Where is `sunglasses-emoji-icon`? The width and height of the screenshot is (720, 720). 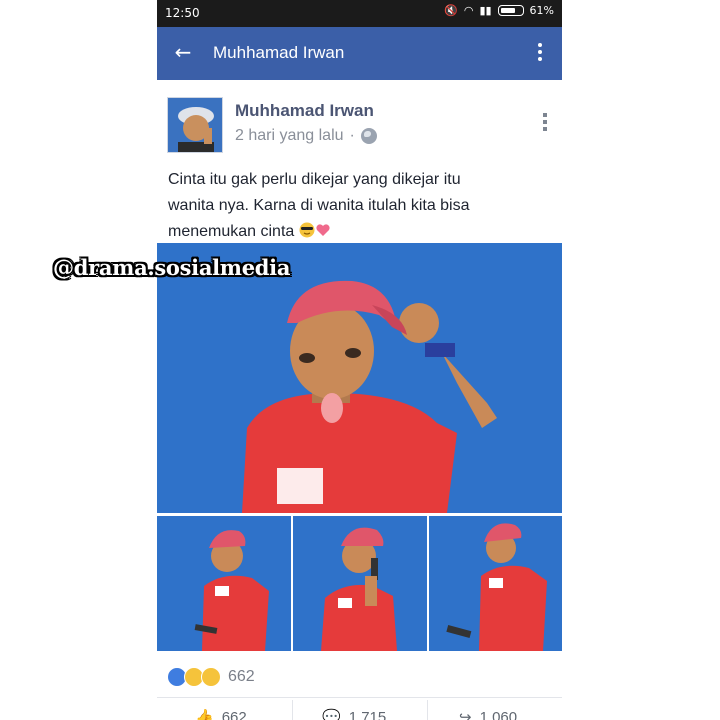 sunglasses-emoji-icon is located at coordinates (307, 230).